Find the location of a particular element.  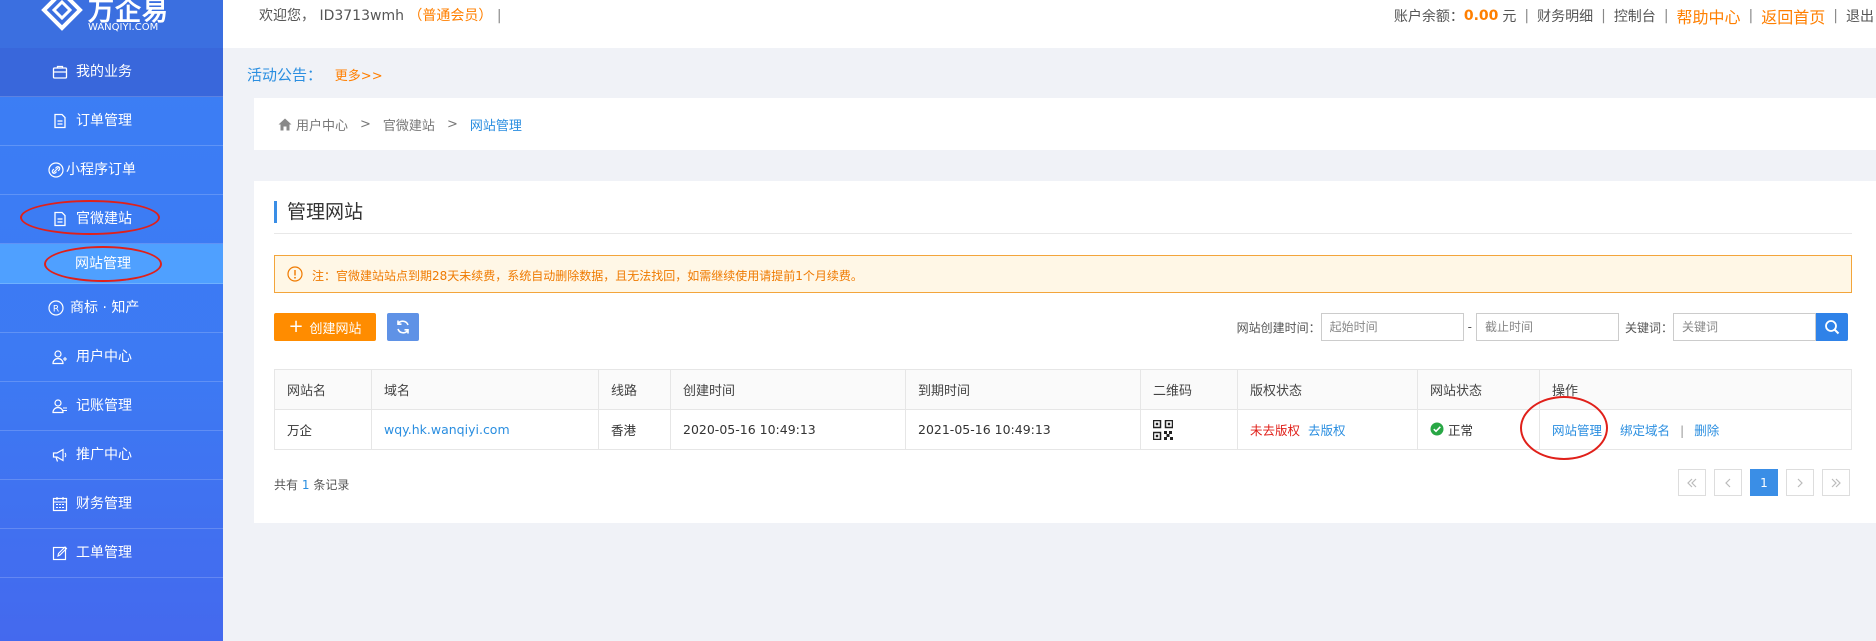

sidebar-item-trademark: R 商标 · 知产 is located at coordinates (111, 308).